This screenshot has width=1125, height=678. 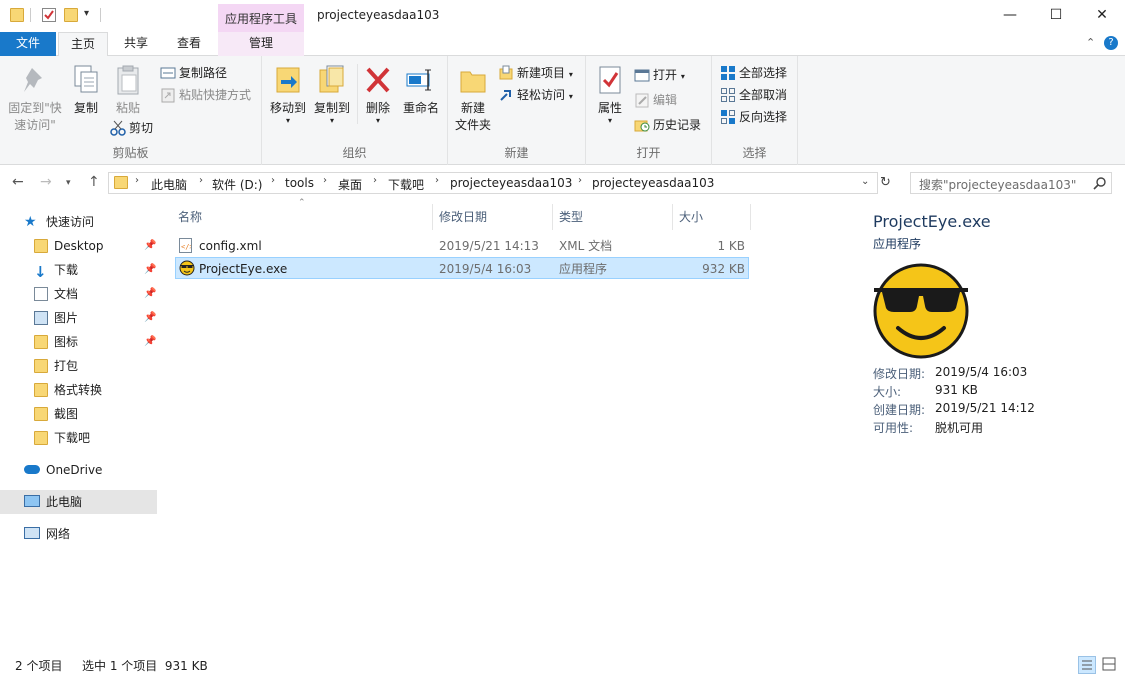 What do you see at coordinates (90, 15) in the screenshot?
I see `customize-toolbar-icon: ▾` at bounding box center [90, 15].